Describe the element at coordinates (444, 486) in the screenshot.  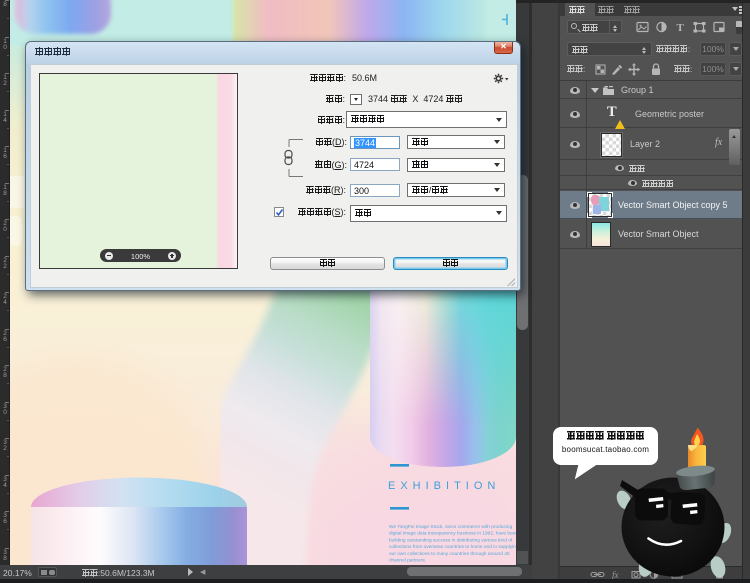
I see `svg-text: EXHIBITION` at that location.